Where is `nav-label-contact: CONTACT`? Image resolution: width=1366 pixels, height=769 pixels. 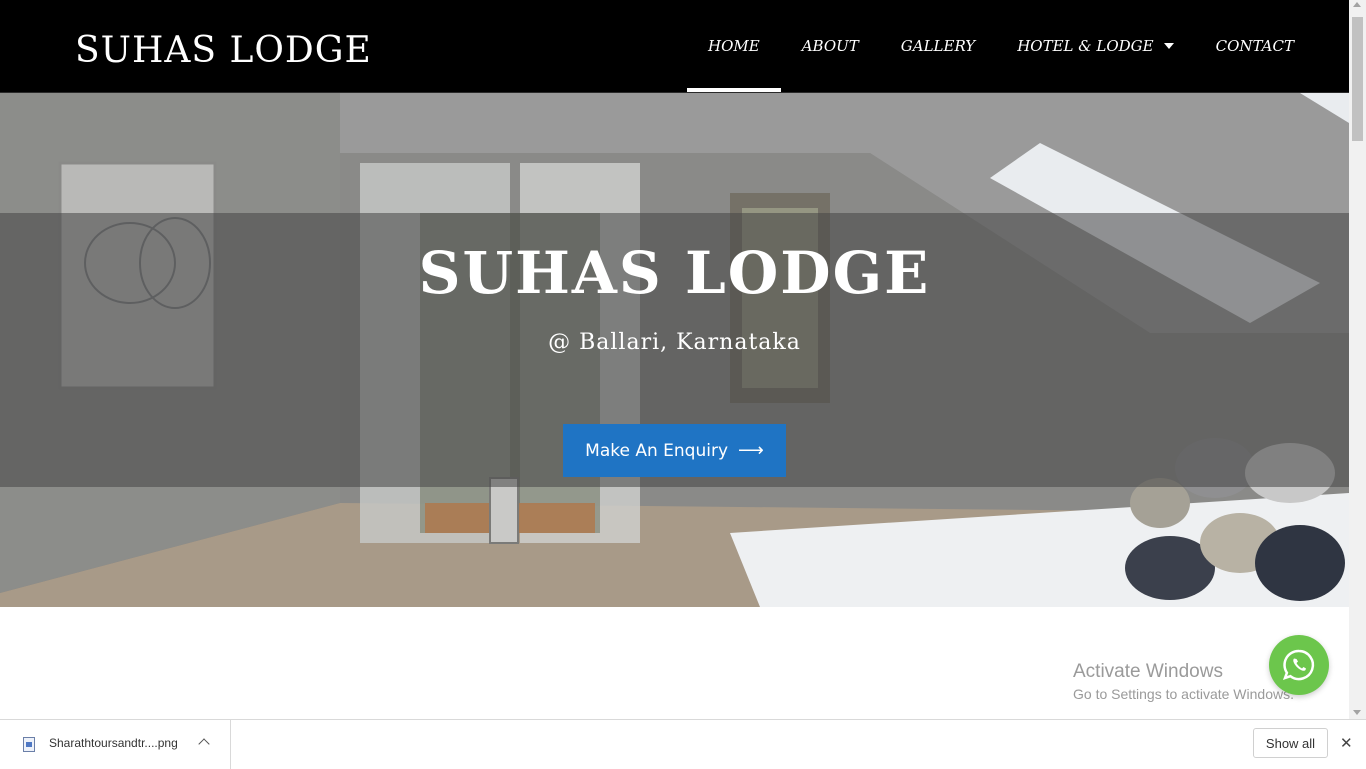
nav-label-contact: CONTACT is located at coordinates (1254, 46).